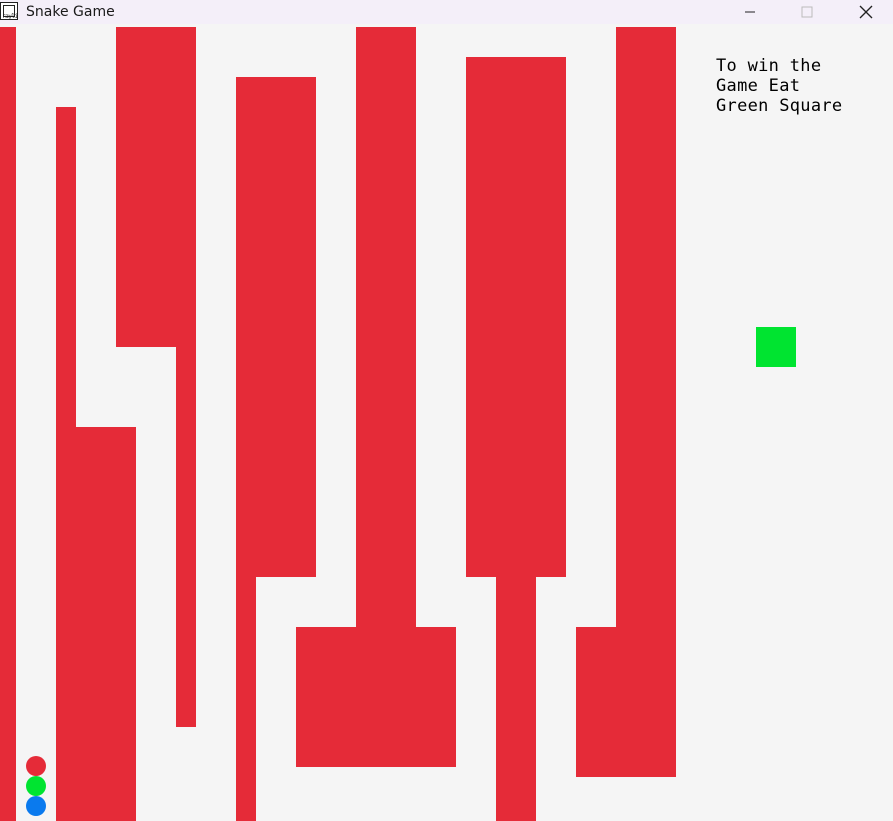  Describe the element at coordinates (70, 12) in the screenshot. I see `window-title: Snake Game` at that location.